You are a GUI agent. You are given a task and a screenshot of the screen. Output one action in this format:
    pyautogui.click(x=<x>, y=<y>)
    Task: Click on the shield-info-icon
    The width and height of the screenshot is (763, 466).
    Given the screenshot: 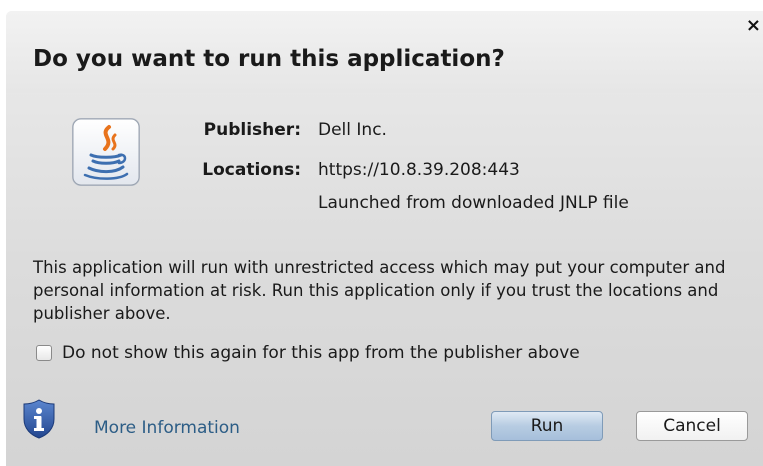 What is the action you would take?
    pyautogui.click(x=39, y=419)
    